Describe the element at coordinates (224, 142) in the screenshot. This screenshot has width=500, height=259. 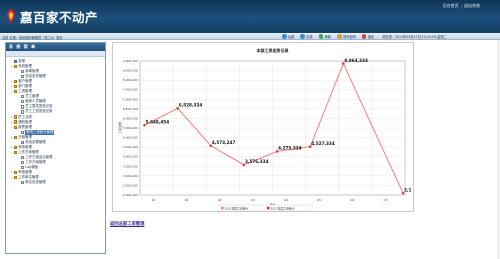
I see `data-label: 4,573,247` at that location.